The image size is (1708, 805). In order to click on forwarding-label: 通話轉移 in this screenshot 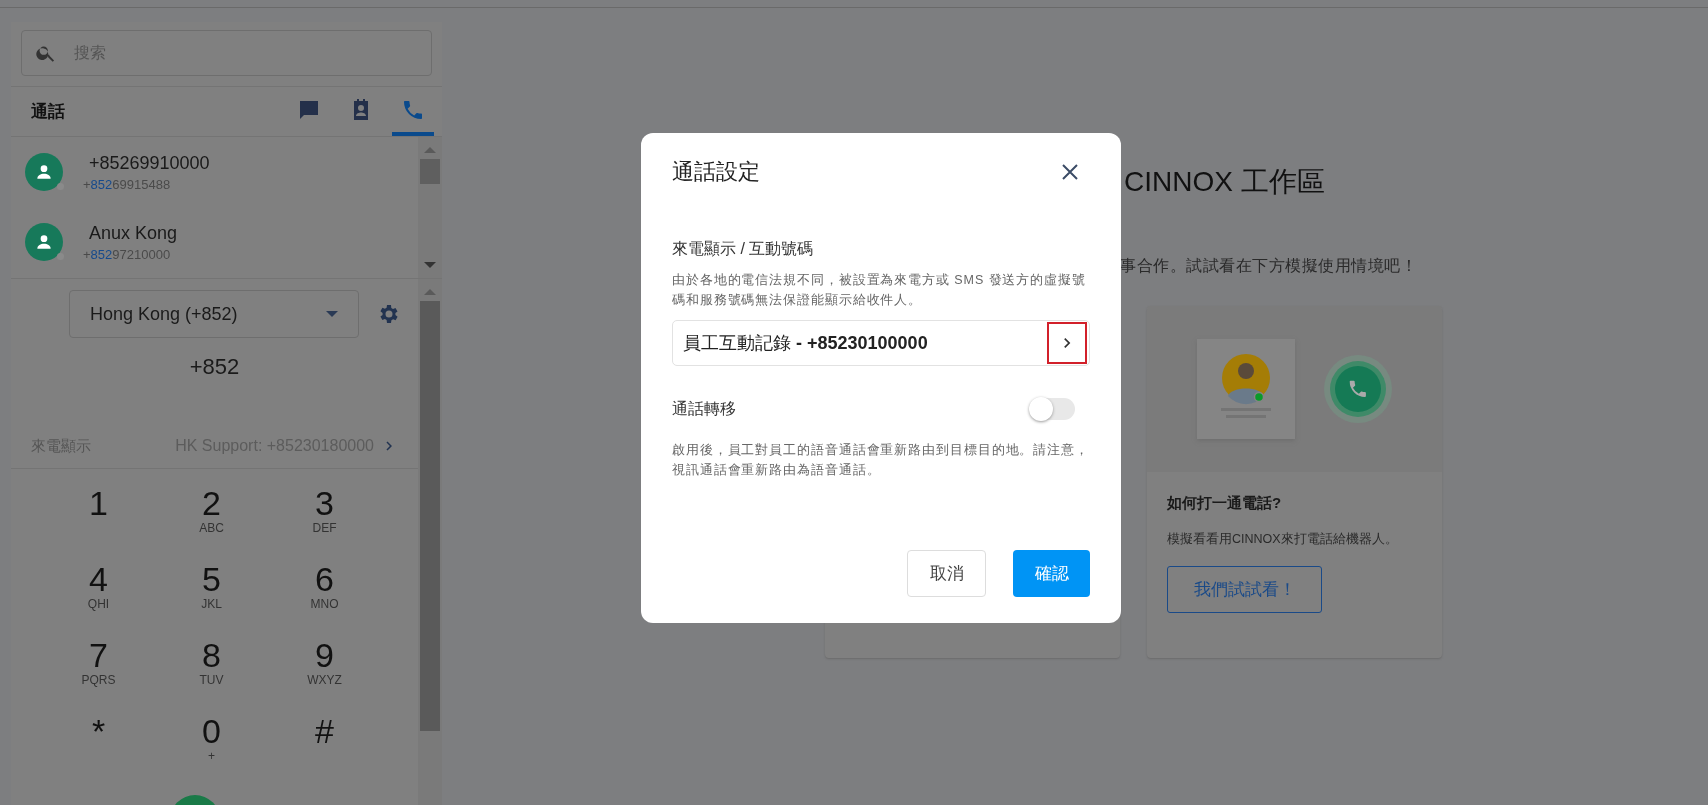, I will do `click(704, 408)`.